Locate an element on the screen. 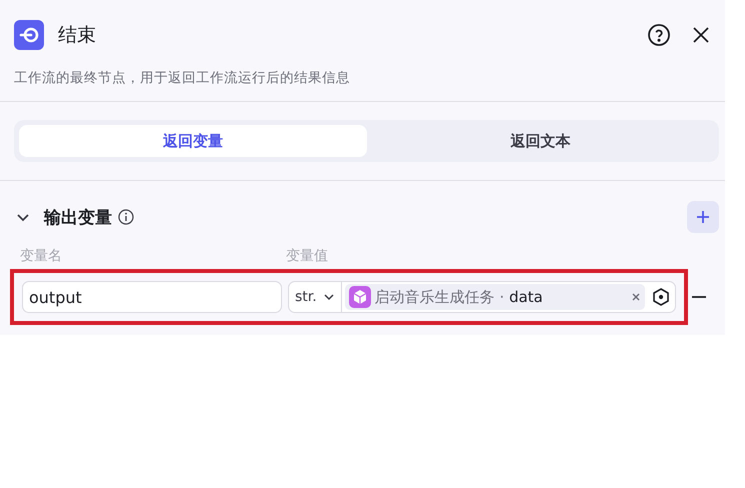 The image size is (745, 488). add-button is located at coordinates (703, 217).